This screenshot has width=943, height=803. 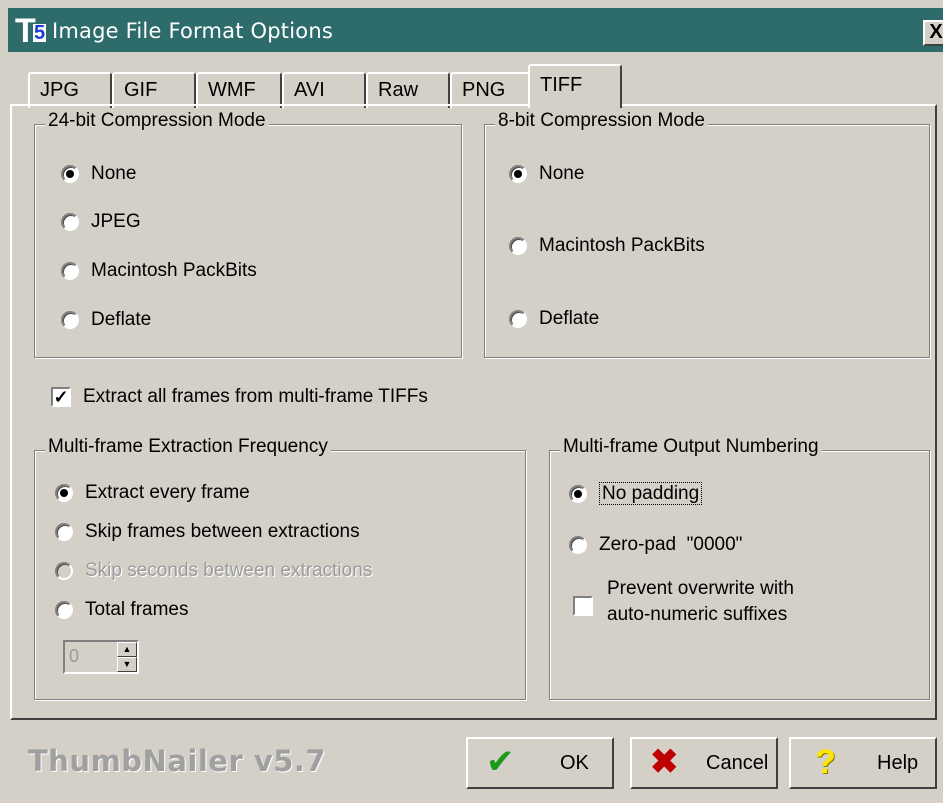 What do you see at coordinates (177, 761) in the screenshot?
I see `brand-text: ThumbNailer v5.7` at bounding box center [177, 761].